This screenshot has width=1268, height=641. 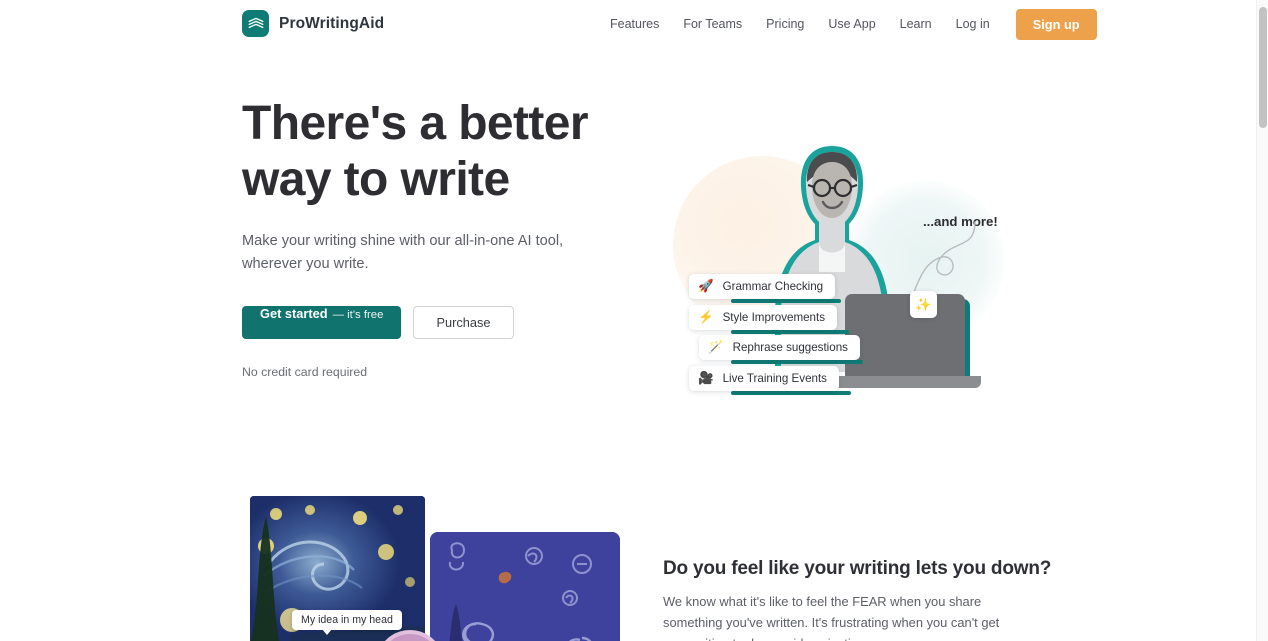 I want to click on rocket-icon: 🚀, so click(x=706, y=286).